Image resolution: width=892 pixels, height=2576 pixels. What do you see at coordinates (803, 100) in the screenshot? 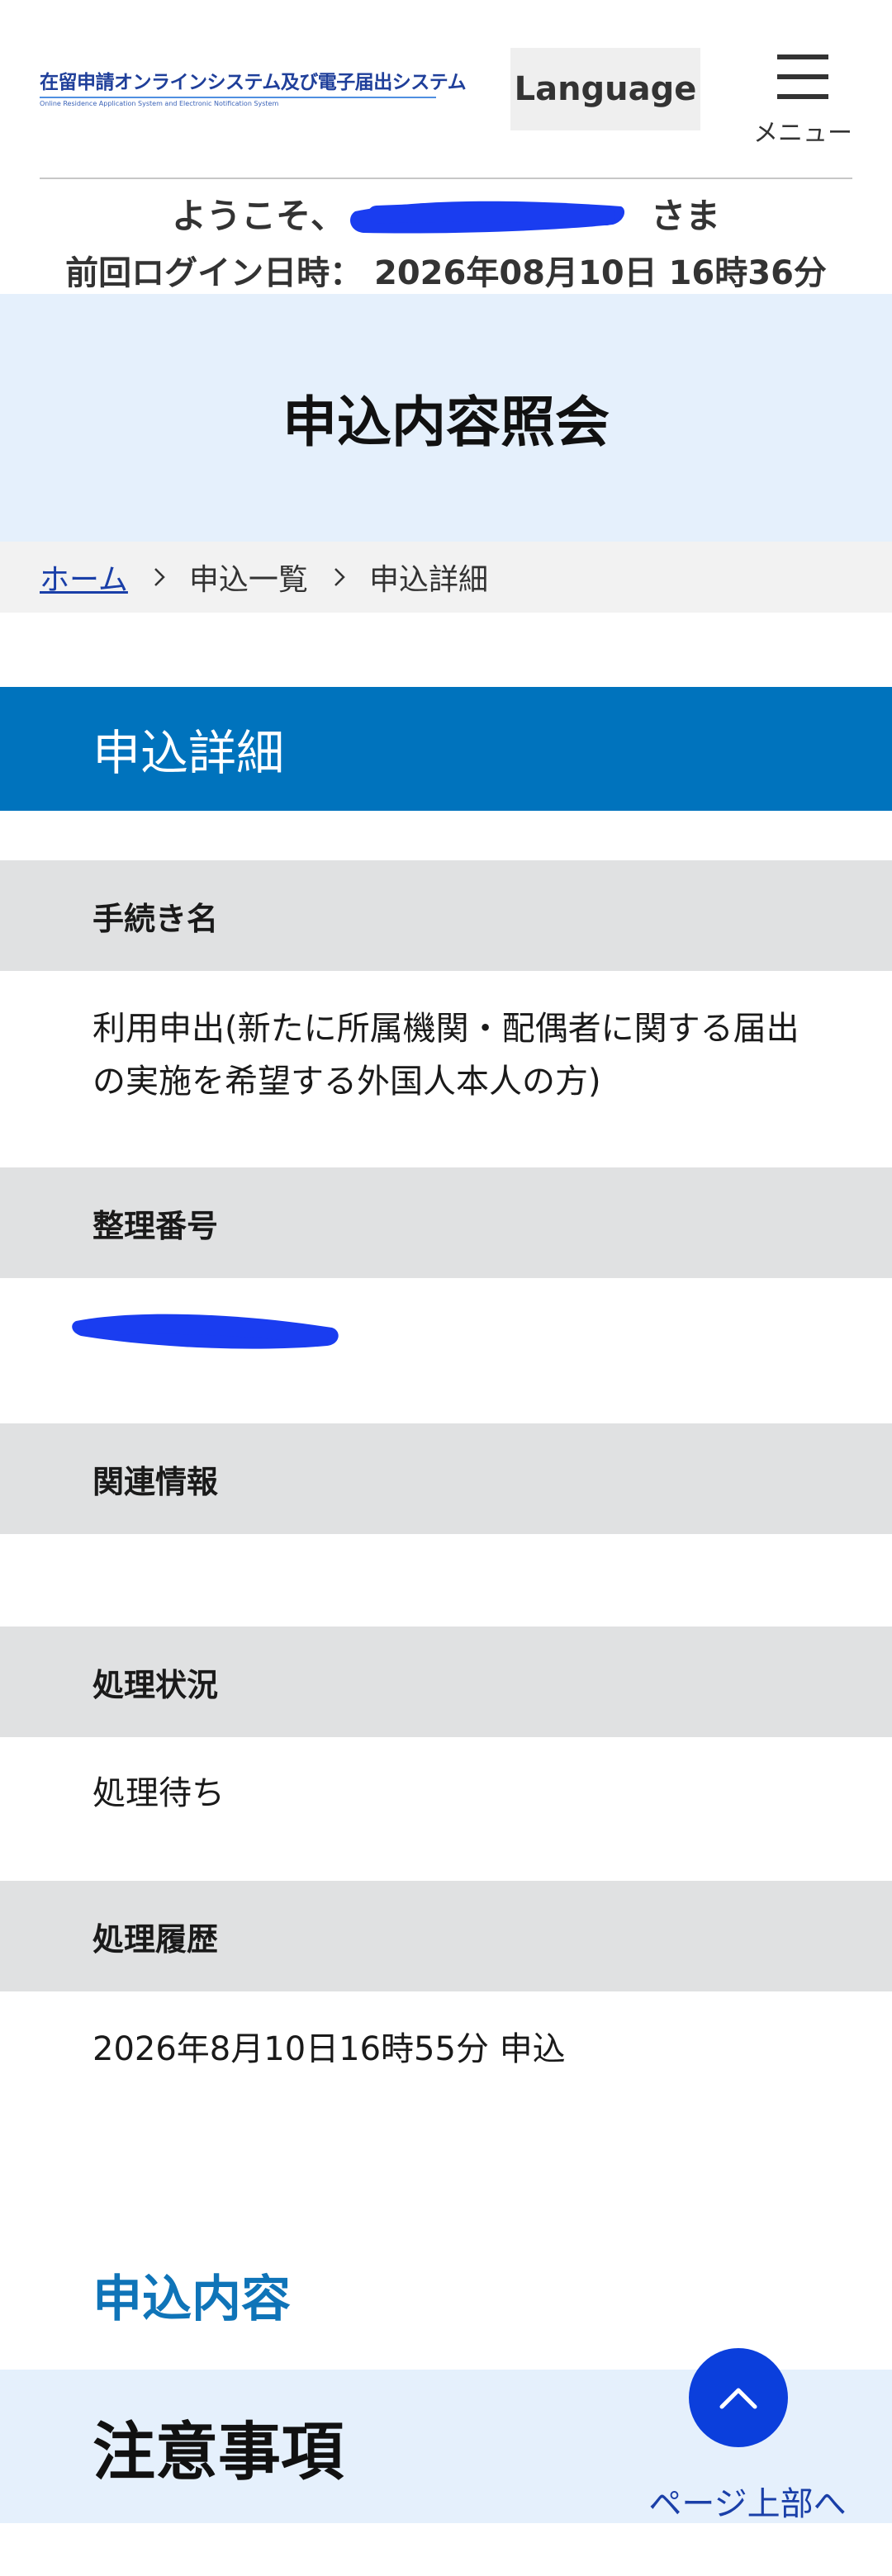
I see `menu-button: メニュー` at bounding box center [803, 100].